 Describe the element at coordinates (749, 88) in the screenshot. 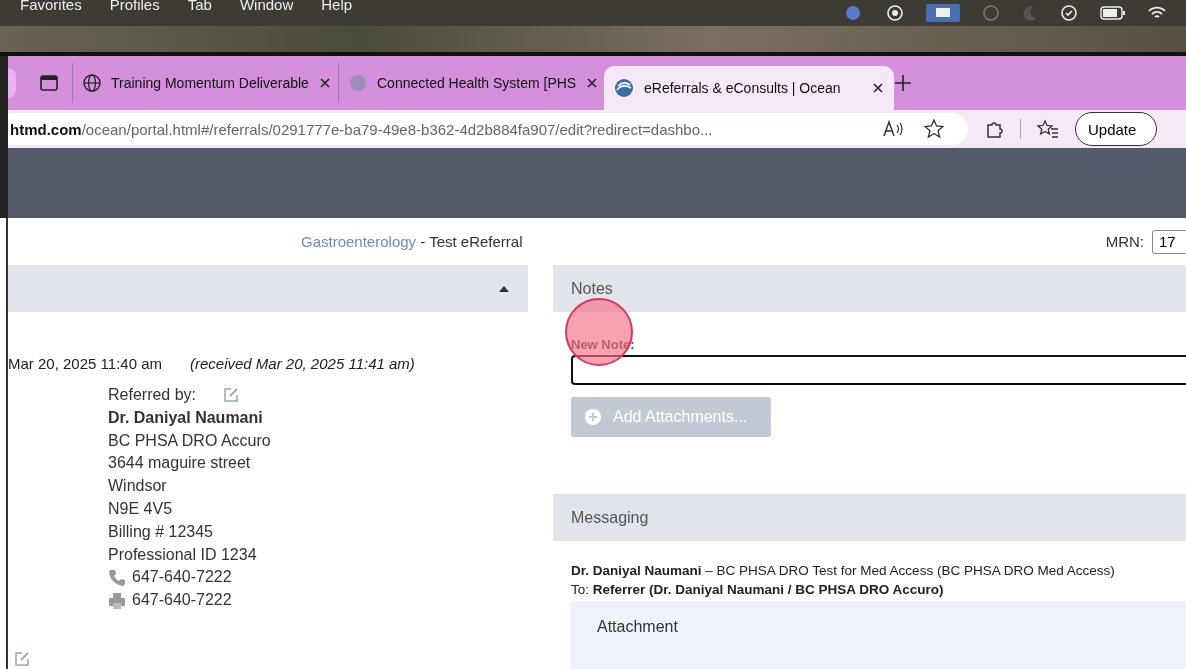

I see `browser-tab: eReferrals & eConsults | Ocean` at that location.